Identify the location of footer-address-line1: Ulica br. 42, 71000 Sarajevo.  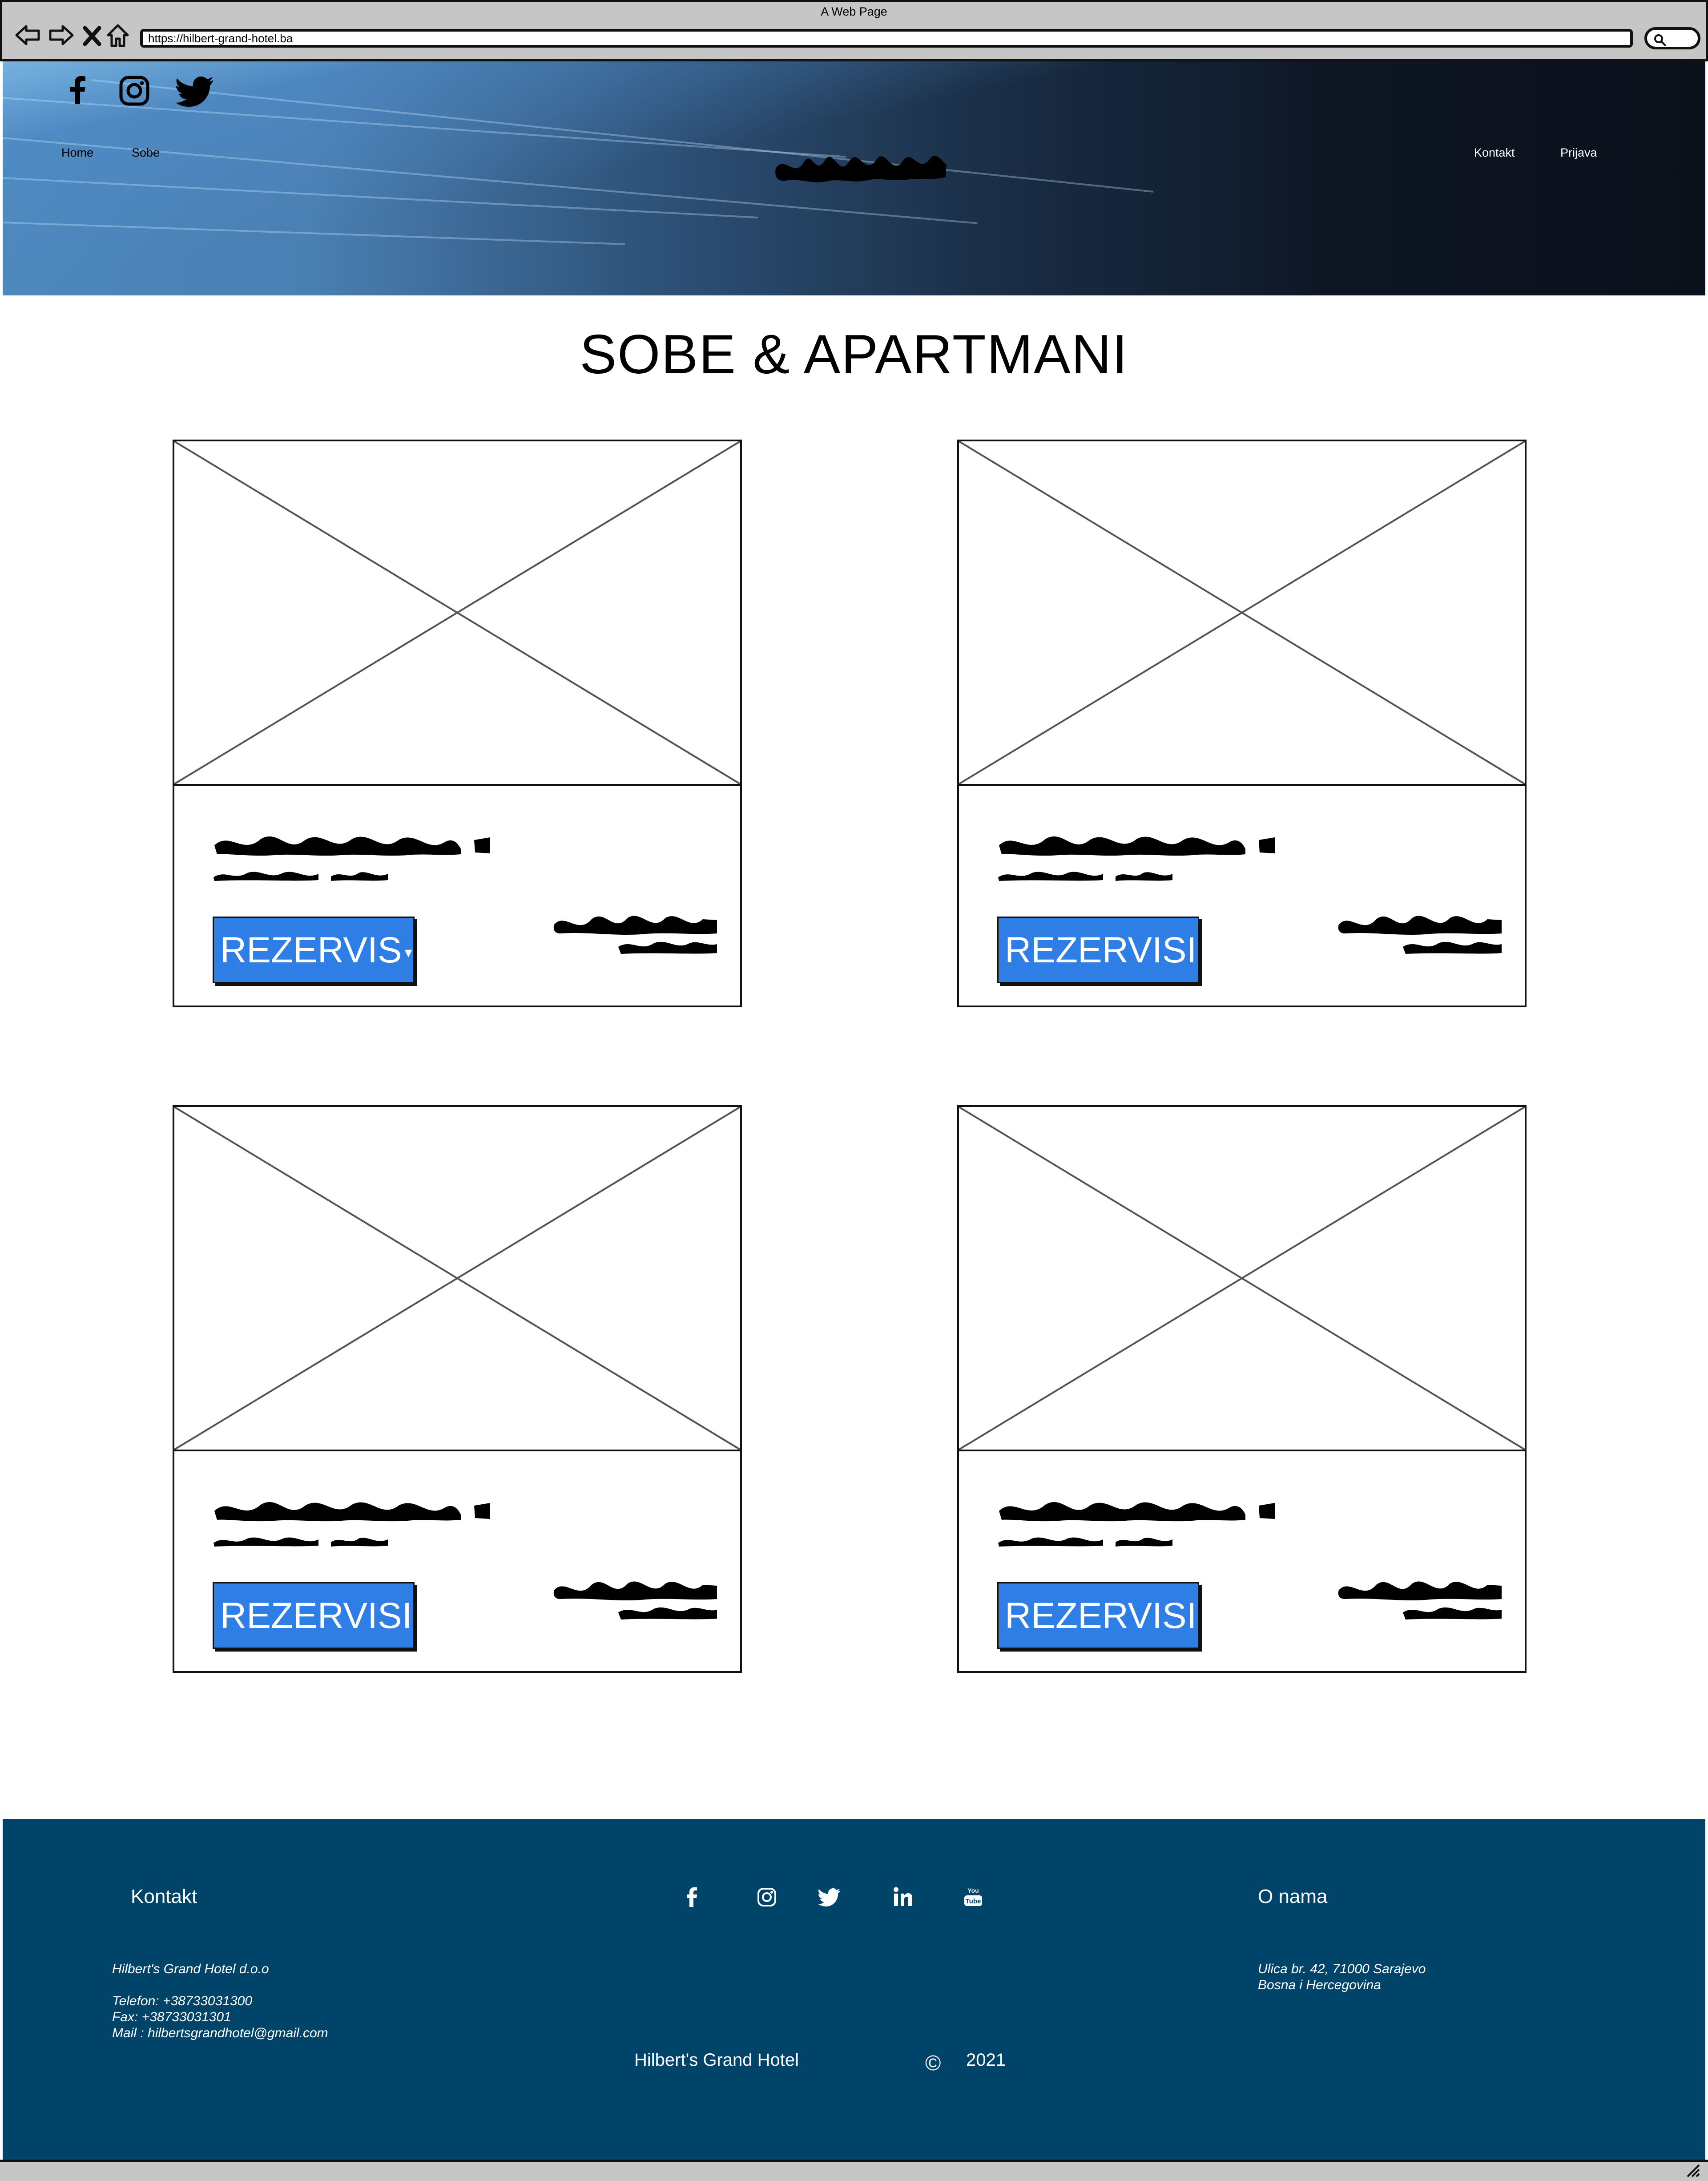
(1342, 1969).